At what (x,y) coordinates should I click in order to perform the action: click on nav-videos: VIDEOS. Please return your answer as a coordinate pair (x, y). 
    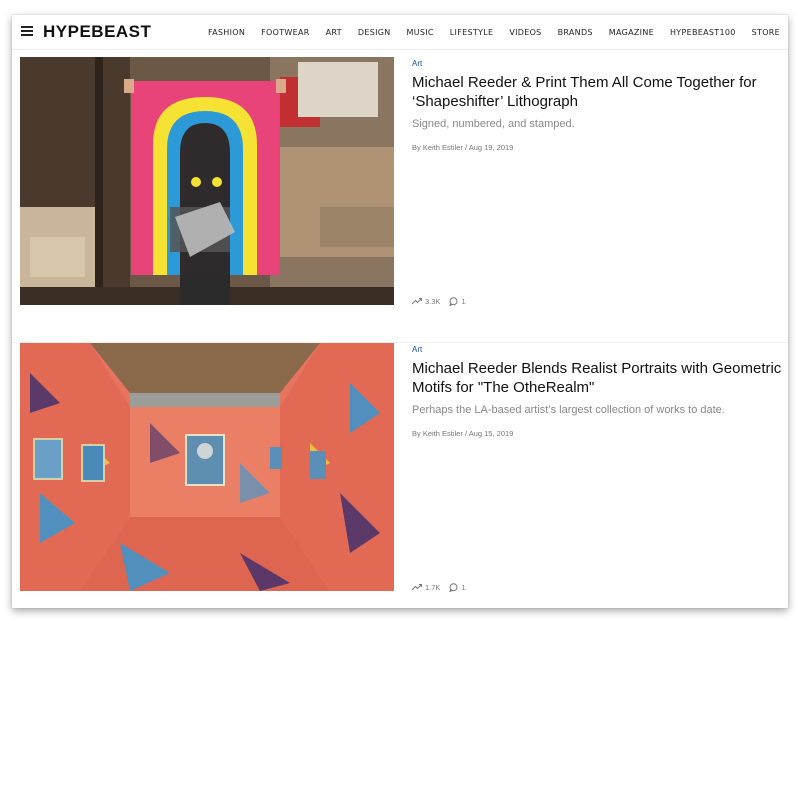
    Looking at the image, I should click on (525, 32).